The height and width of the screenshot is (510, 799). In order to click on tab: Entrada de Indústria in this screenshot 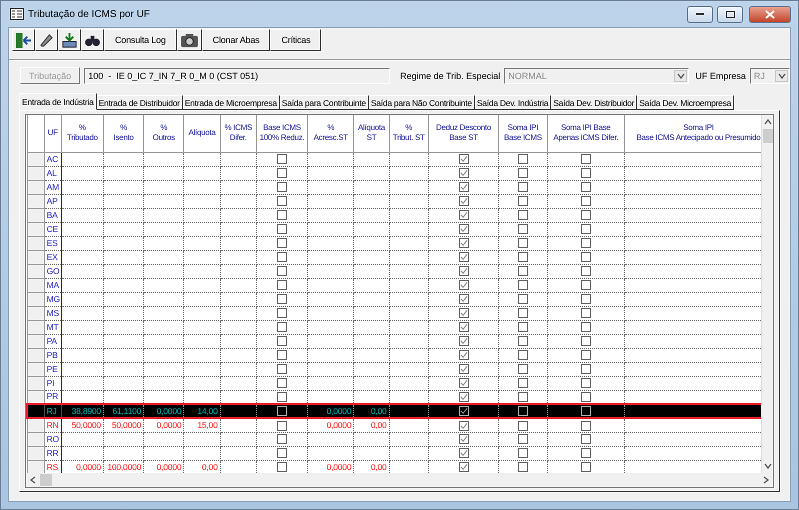, I will do `click(58, 101)`.